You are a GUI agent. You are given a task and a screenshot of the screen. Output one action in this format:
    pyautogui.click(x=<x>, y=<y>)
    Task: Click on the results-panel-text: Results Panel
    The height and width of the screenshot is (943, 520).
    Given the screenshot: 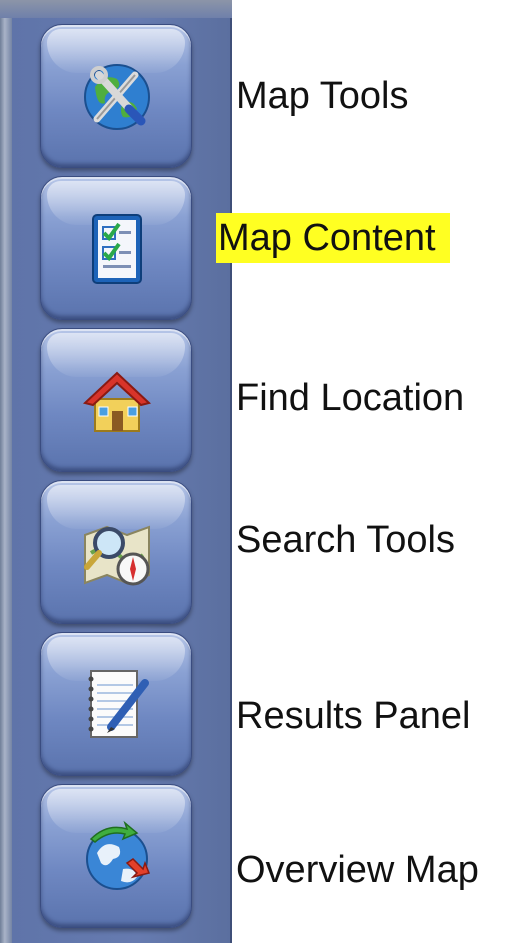 What is the action you would take?
    pyautogui.click(x=353, y=716)
    